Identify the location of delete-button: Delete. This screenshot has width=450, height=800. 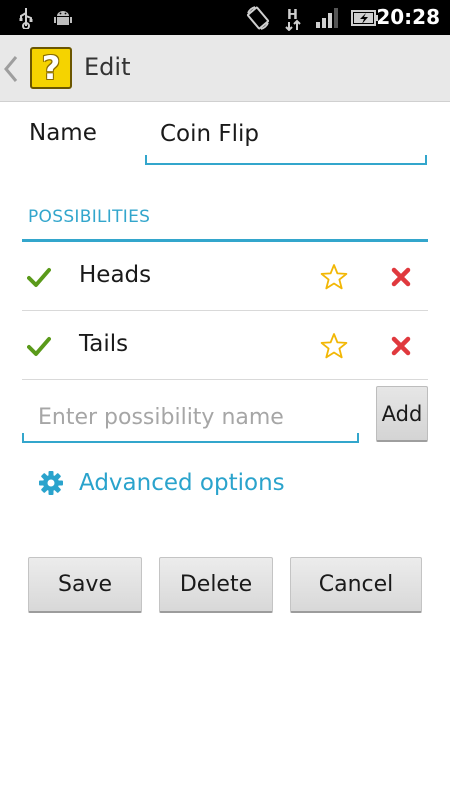
(216, 585).